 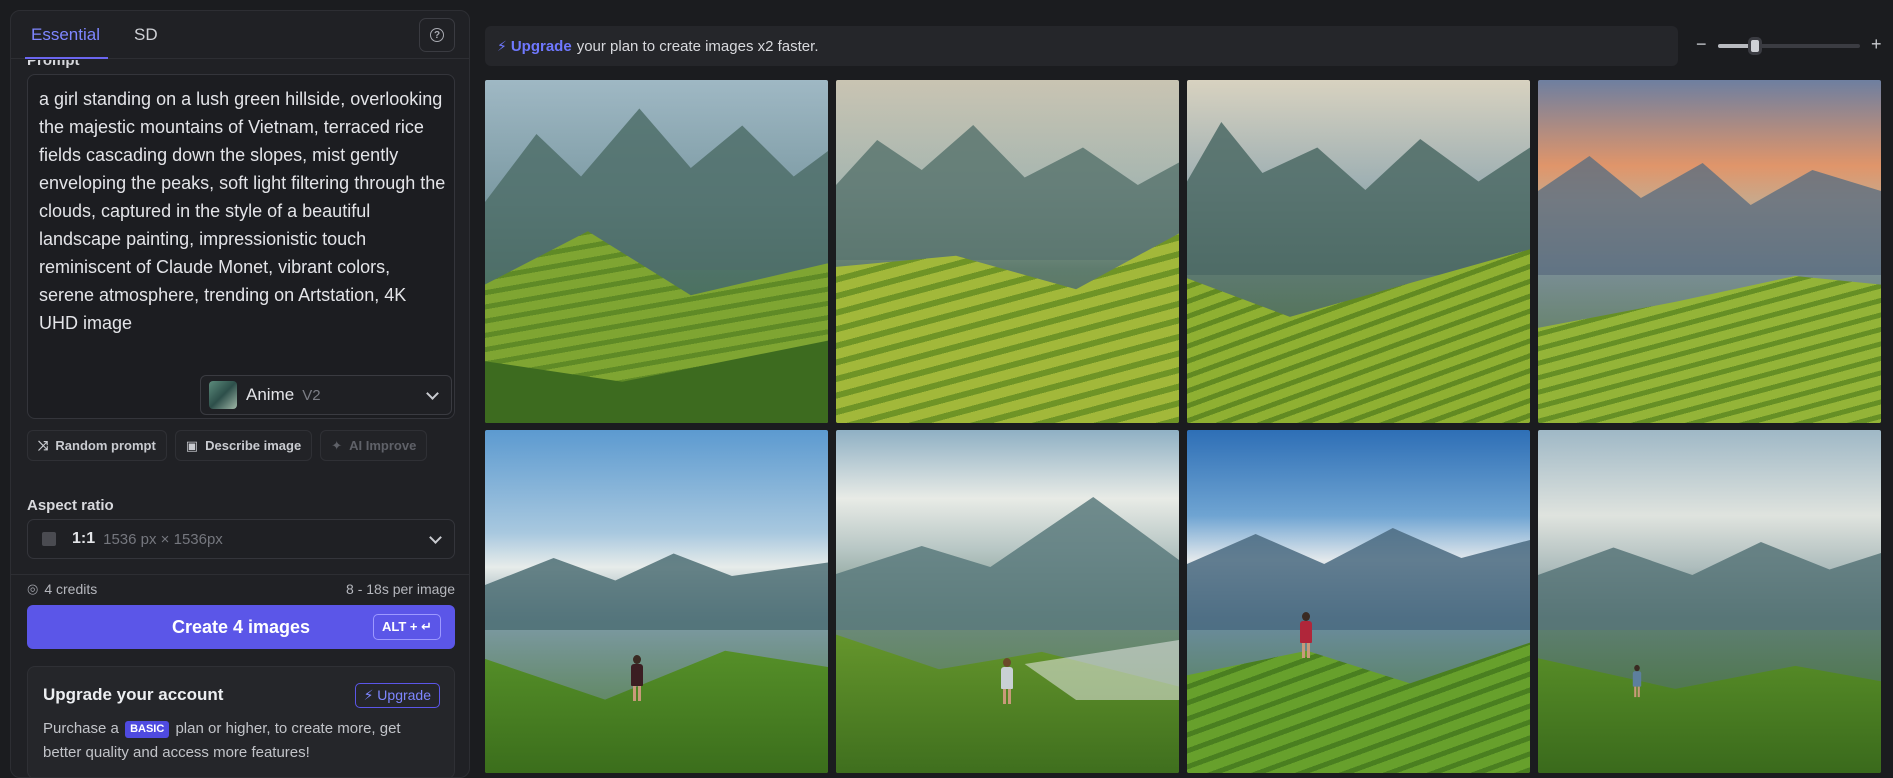 What do you see at coordinates (337, 445) in the screenshot?
I see `sparkle-icon: ✦` at bounding box center [337, 445].